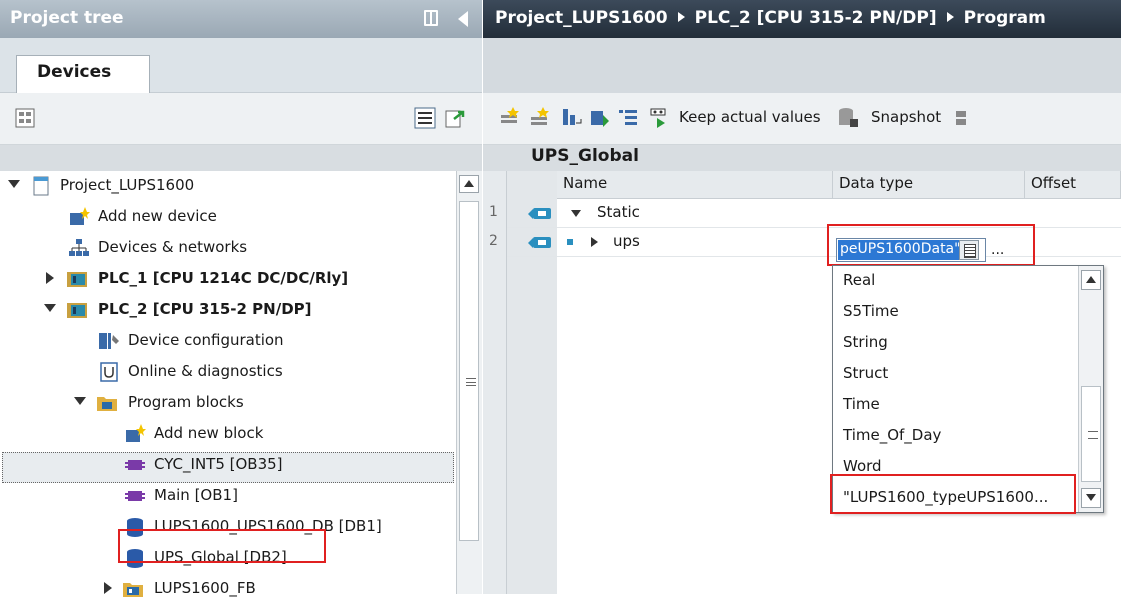  Describe the element at coordinates (1073, 185) in the screenshot. I see `column-header-offset: Offset` at that location.